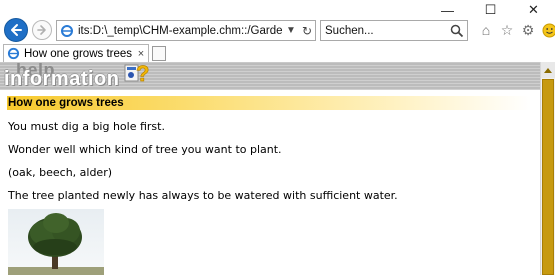  What do you see at coordinates (457, 31) in the screenshot?
I see `search-icon` at bounding box center [457, 31].